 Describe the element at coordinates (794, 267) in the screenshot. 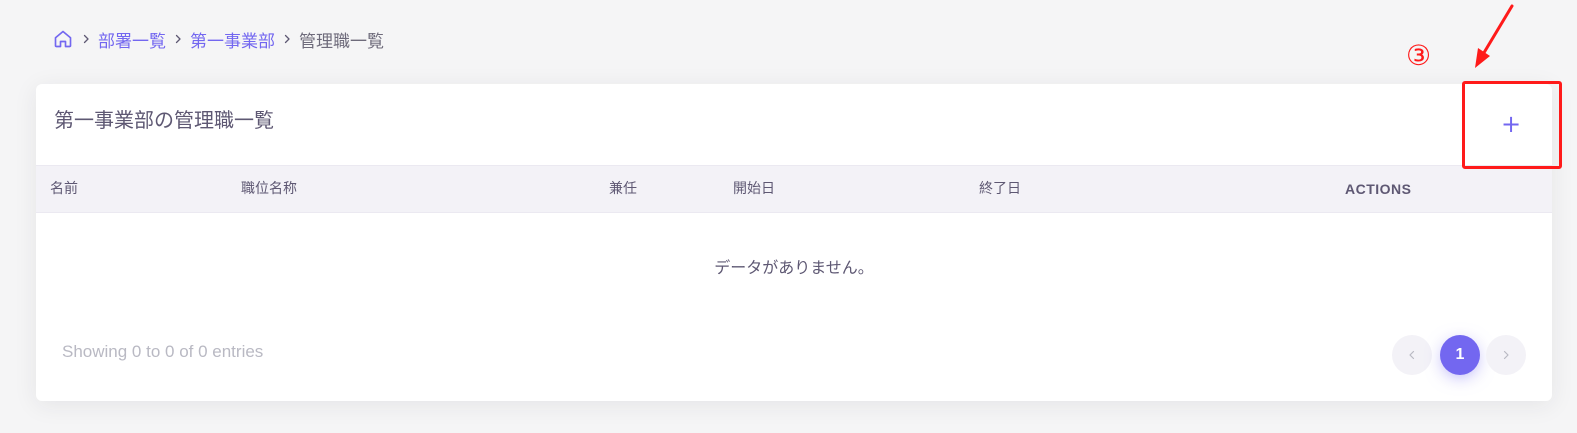

I see `empty-message: データがありません。` at that location.